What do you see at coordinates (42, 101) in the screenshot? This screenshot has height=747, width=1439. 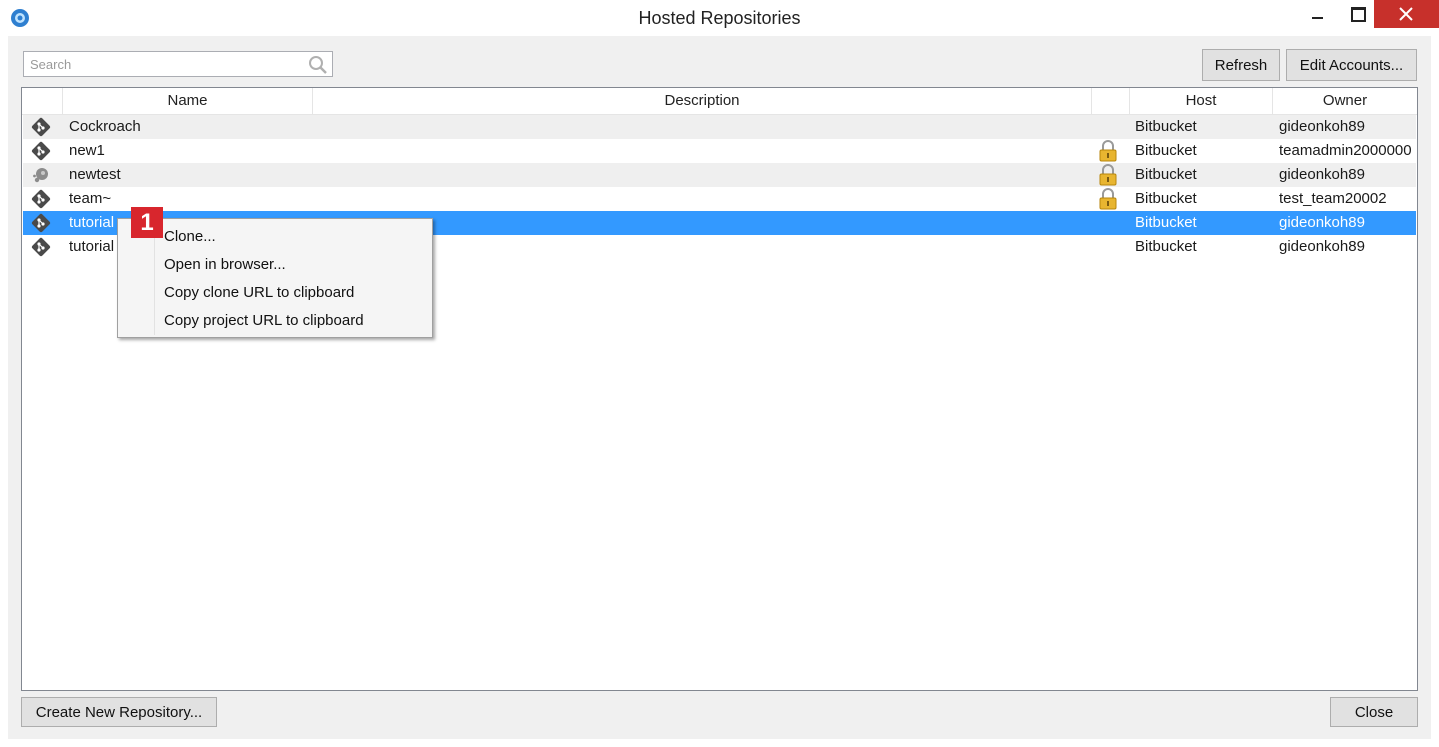 I see `header-icon-column` at bounding box center [42, 101].